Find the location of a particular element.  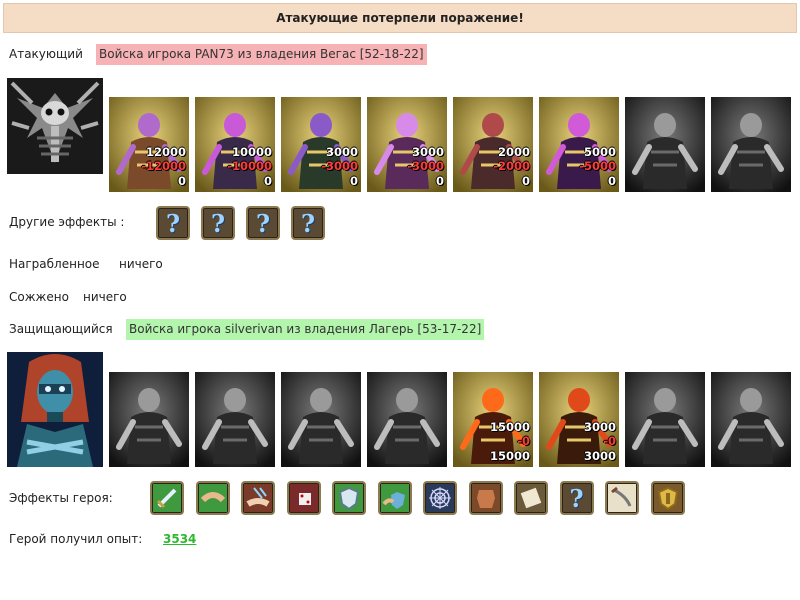

gargoyle-icon is located at coordinates (407, 419).